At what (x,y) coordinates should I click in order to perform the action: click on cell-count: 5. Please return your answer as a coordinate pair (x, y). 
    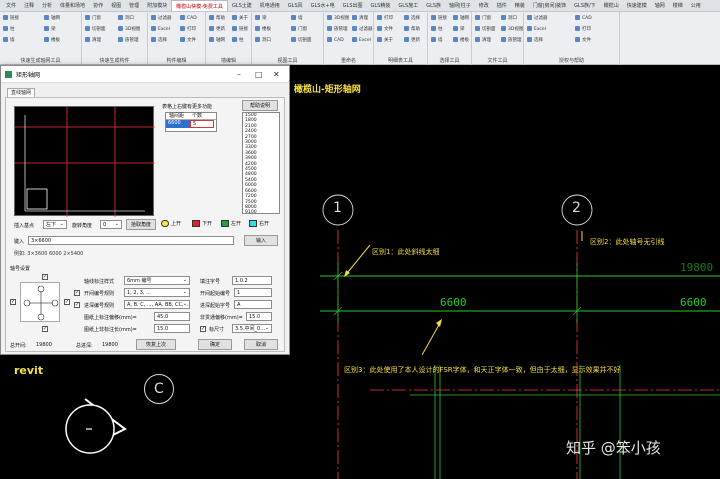
    Looking at the image, I should click on (202, 124).